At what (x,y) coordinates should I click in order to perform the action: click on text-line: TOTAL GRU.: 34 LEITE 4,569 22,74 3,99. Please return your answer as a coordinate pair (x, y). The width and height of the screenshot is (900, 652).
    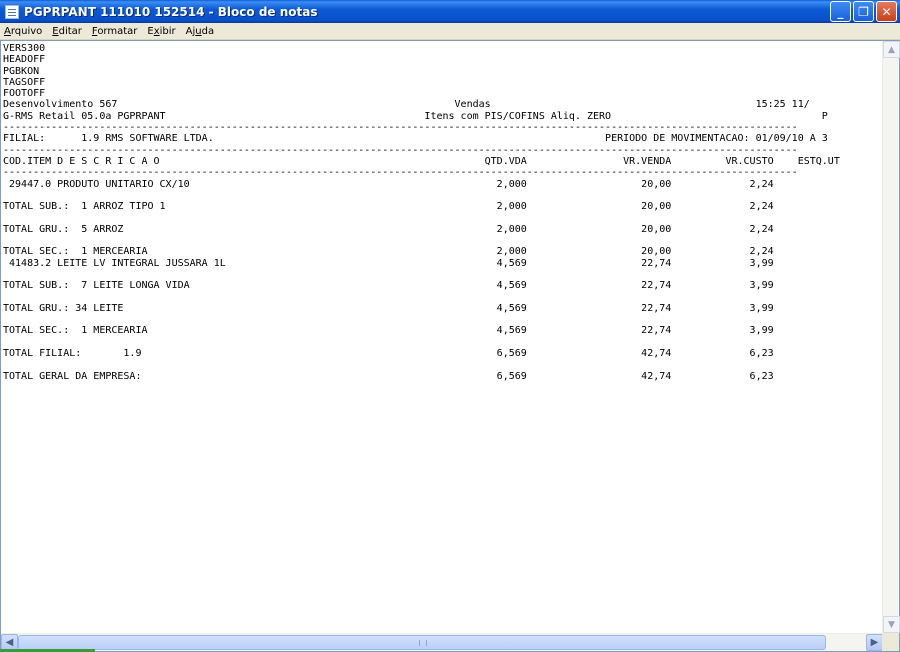
    Looking at the image, I should click on (388, 308).